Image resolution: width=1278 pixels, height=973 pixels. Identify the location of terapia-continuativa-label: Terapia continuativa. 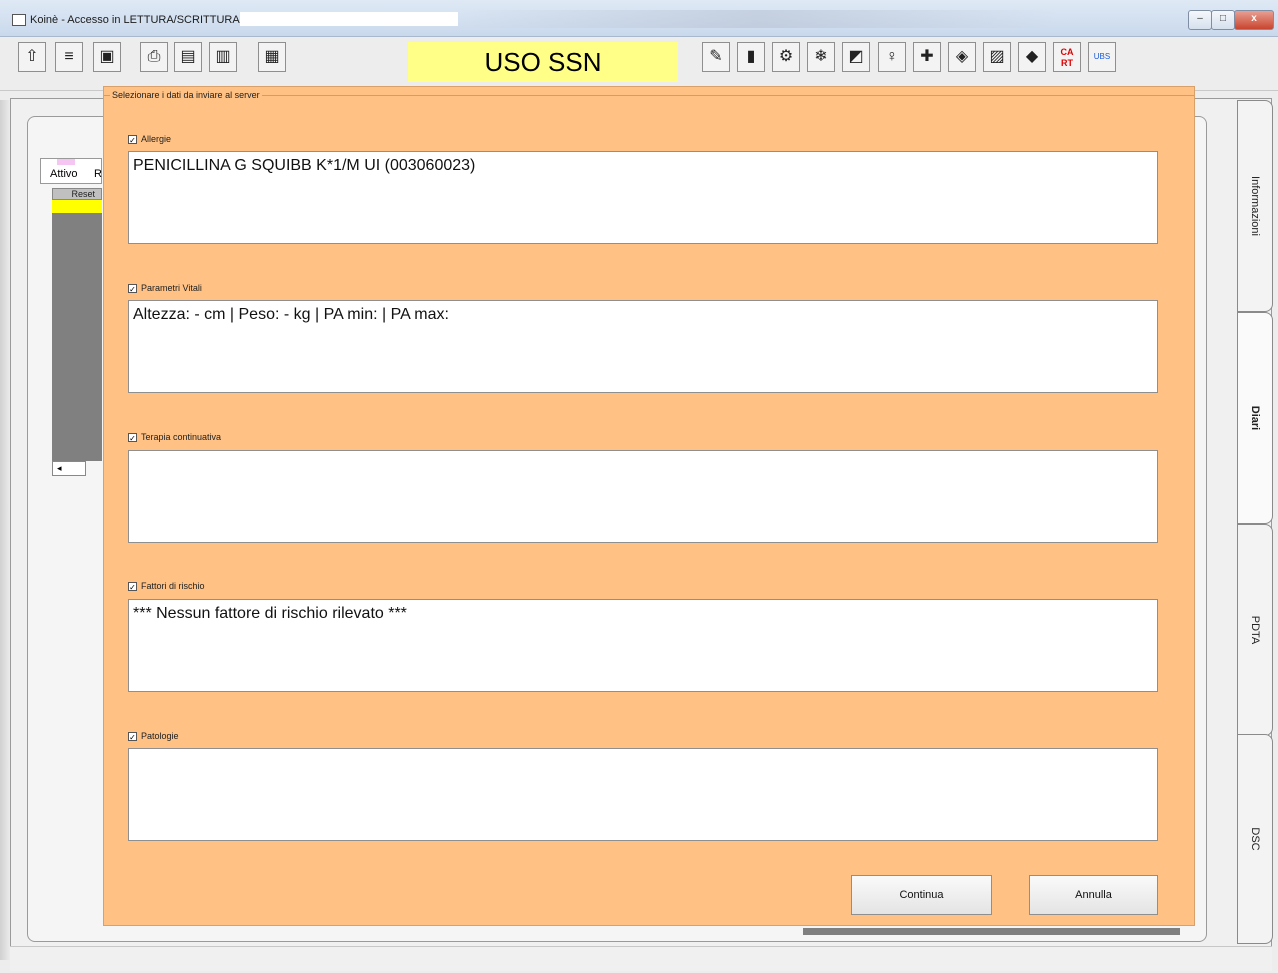
(181, 437).